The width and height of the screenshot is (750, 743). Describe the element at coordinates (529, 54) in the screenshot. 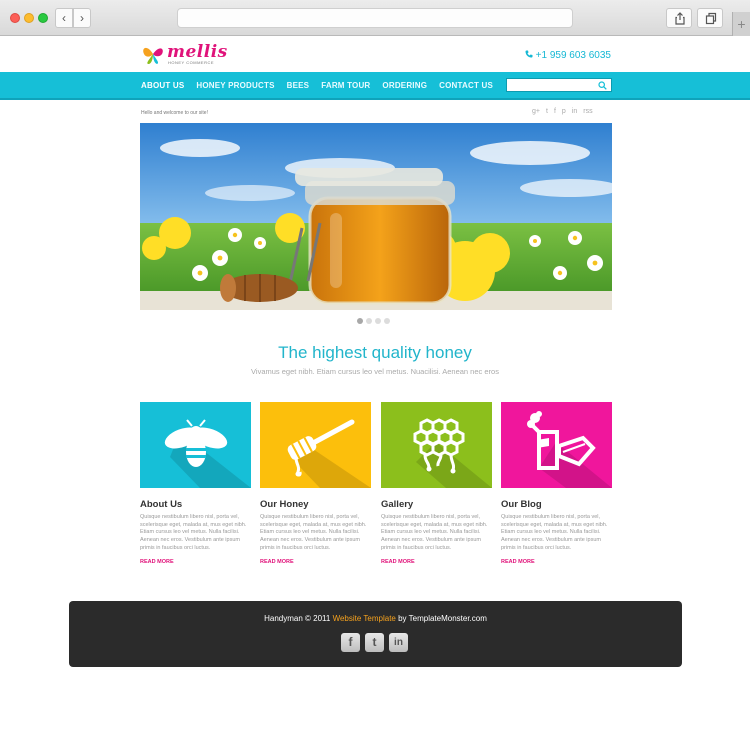

I see `phone-icon` at that location.